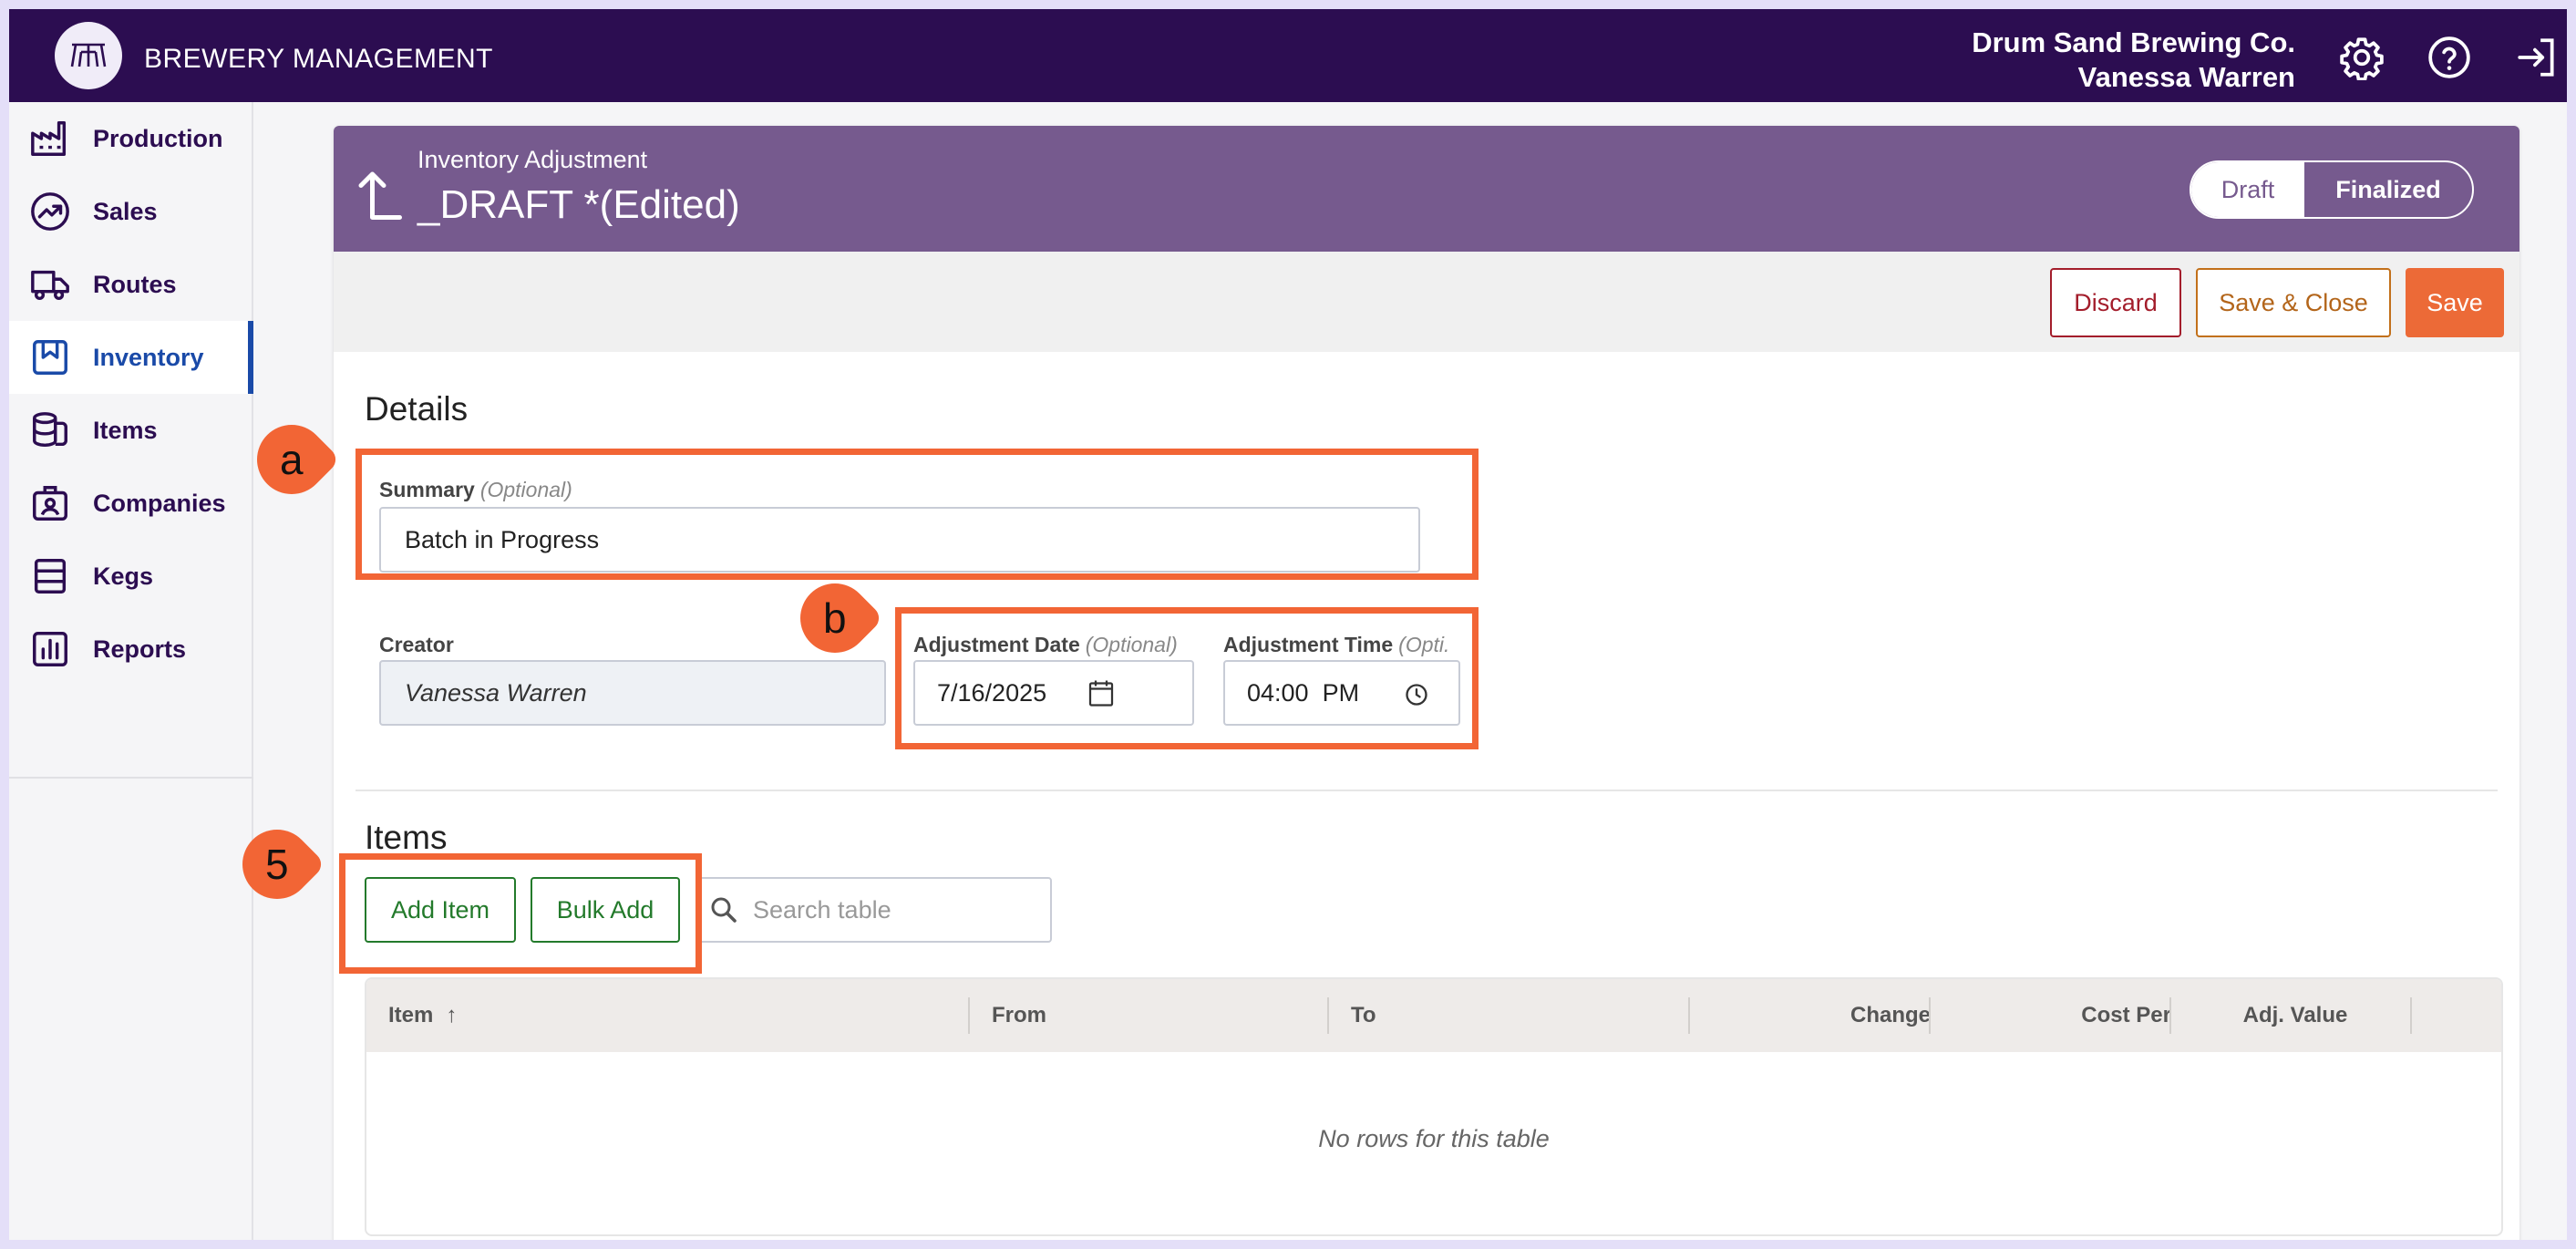 The height and width of the screenshot is (1249, 2576). Describe the element at coordinates (724, 910) in the screenshot. I see `search-icon` at that location.